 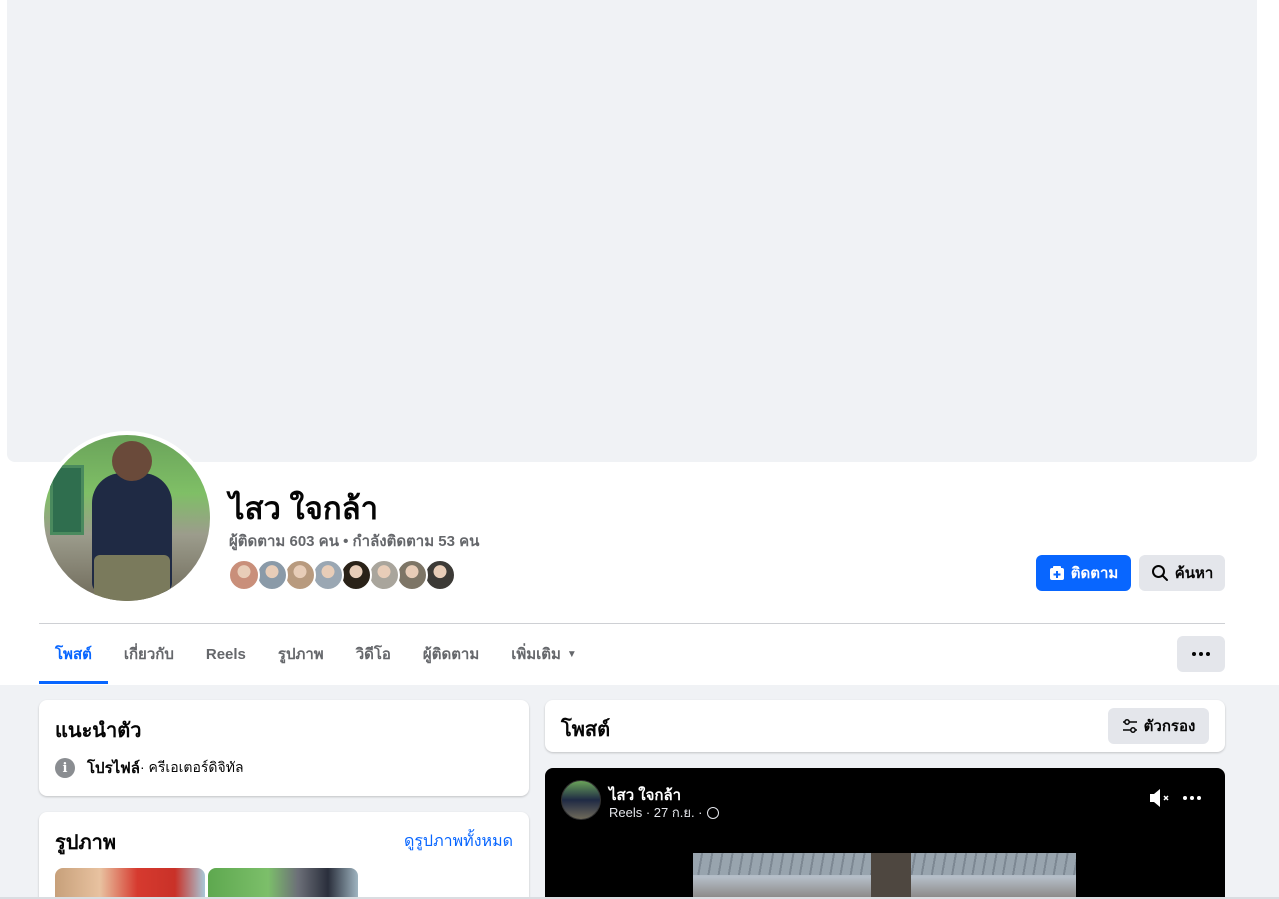 I want to click on follow-icon, so click(x=1056, y=573).